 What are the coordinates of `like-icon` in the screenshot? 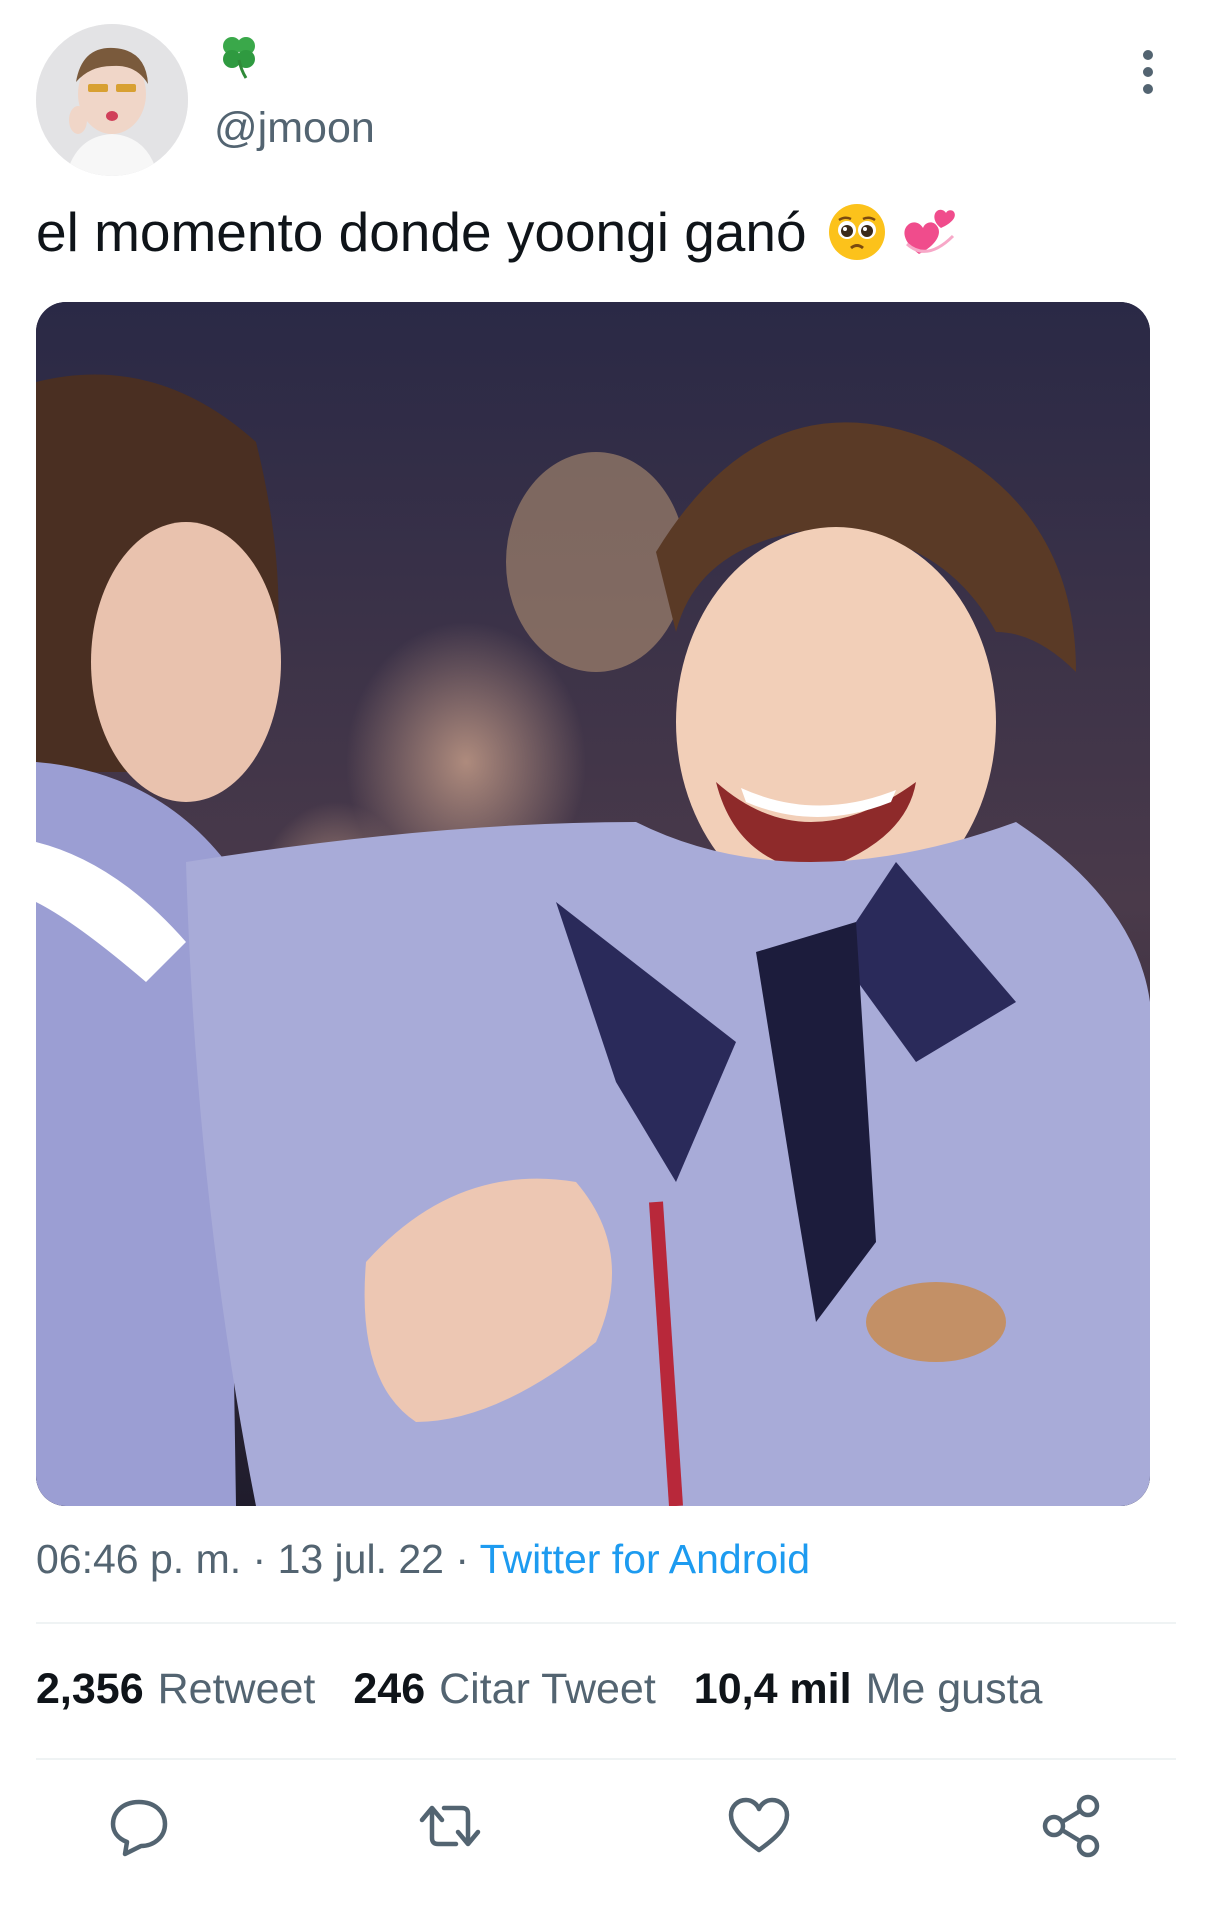 It's located at (759, 1825).